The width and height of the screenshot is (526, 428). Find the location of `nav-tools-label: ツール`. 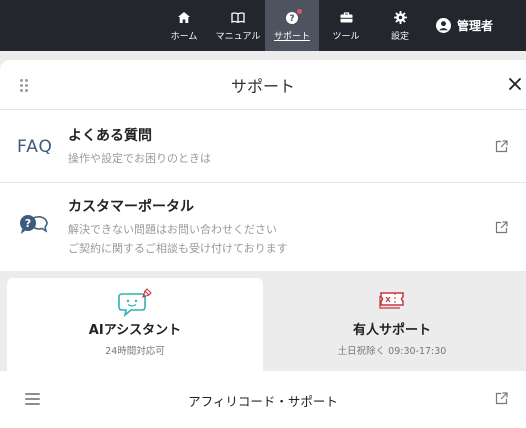

nav-tools-label: ツール is located at coordinates (346, 36).